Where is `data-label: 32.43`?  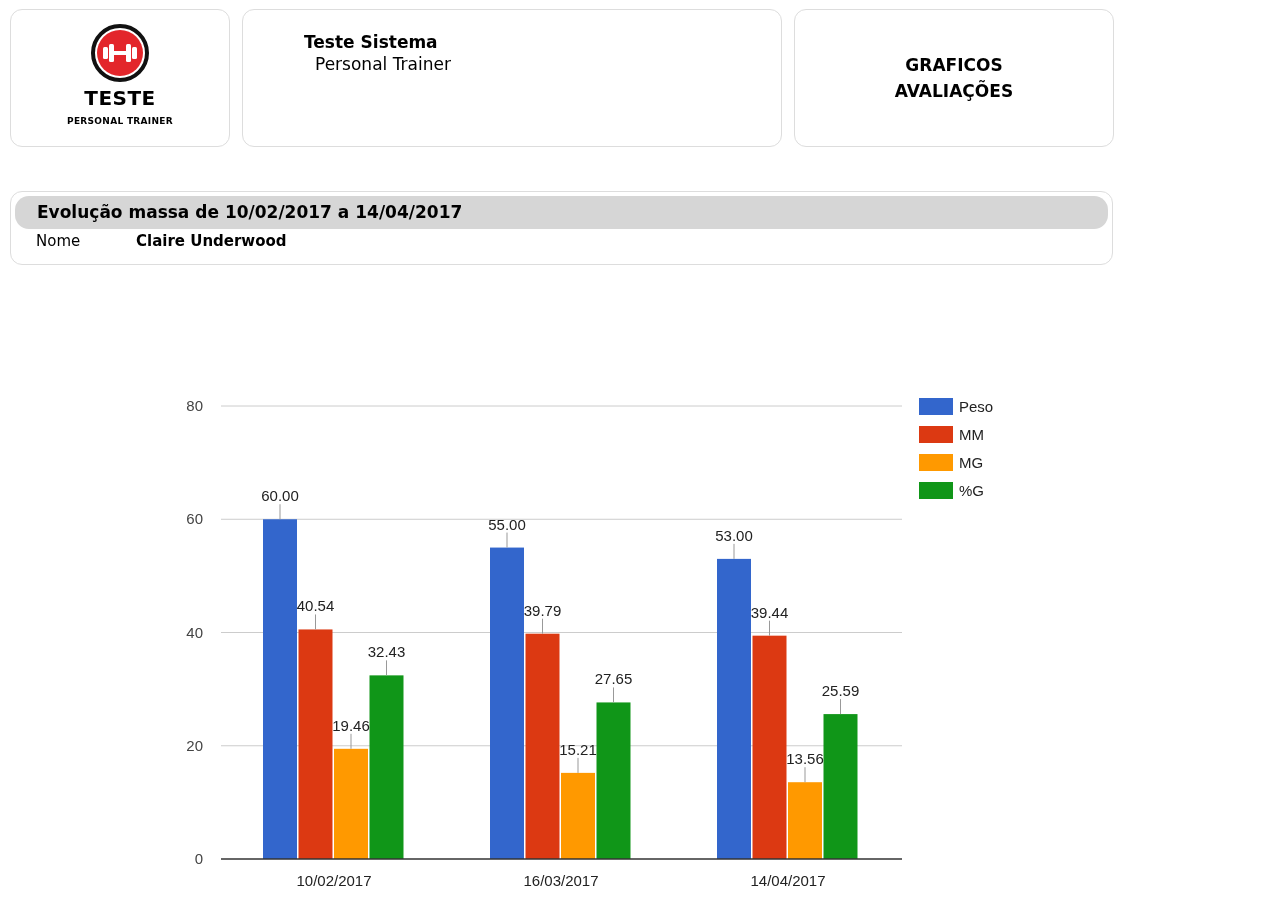
data-label: 32.43 is located at coordinates (386, 652).